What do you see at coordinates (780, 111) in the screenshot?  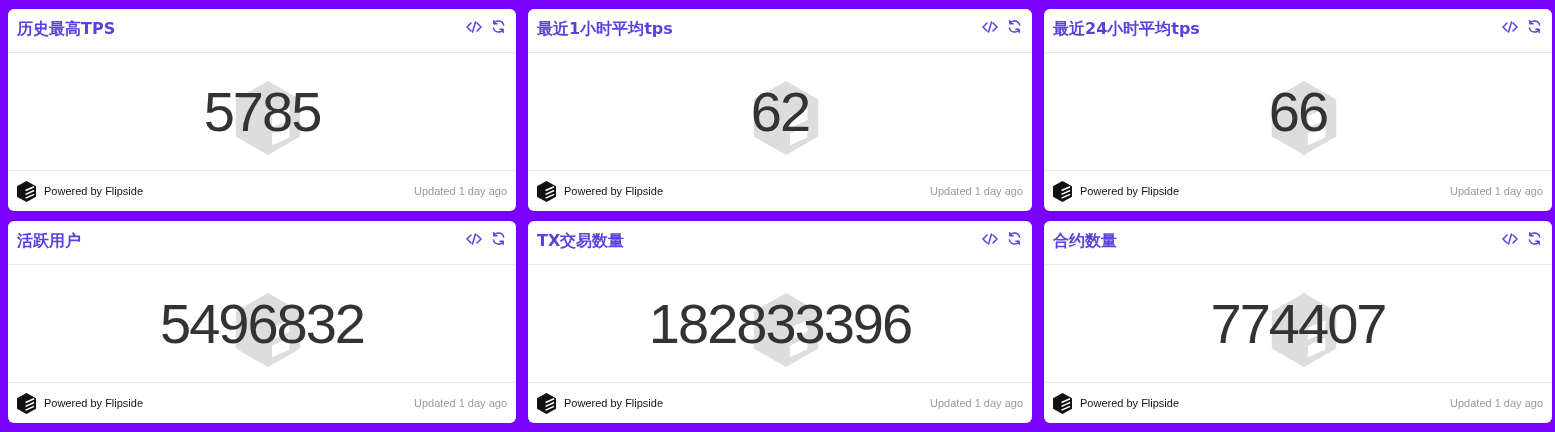 I see `metric-value: 62` at bounding box center [780, 111].